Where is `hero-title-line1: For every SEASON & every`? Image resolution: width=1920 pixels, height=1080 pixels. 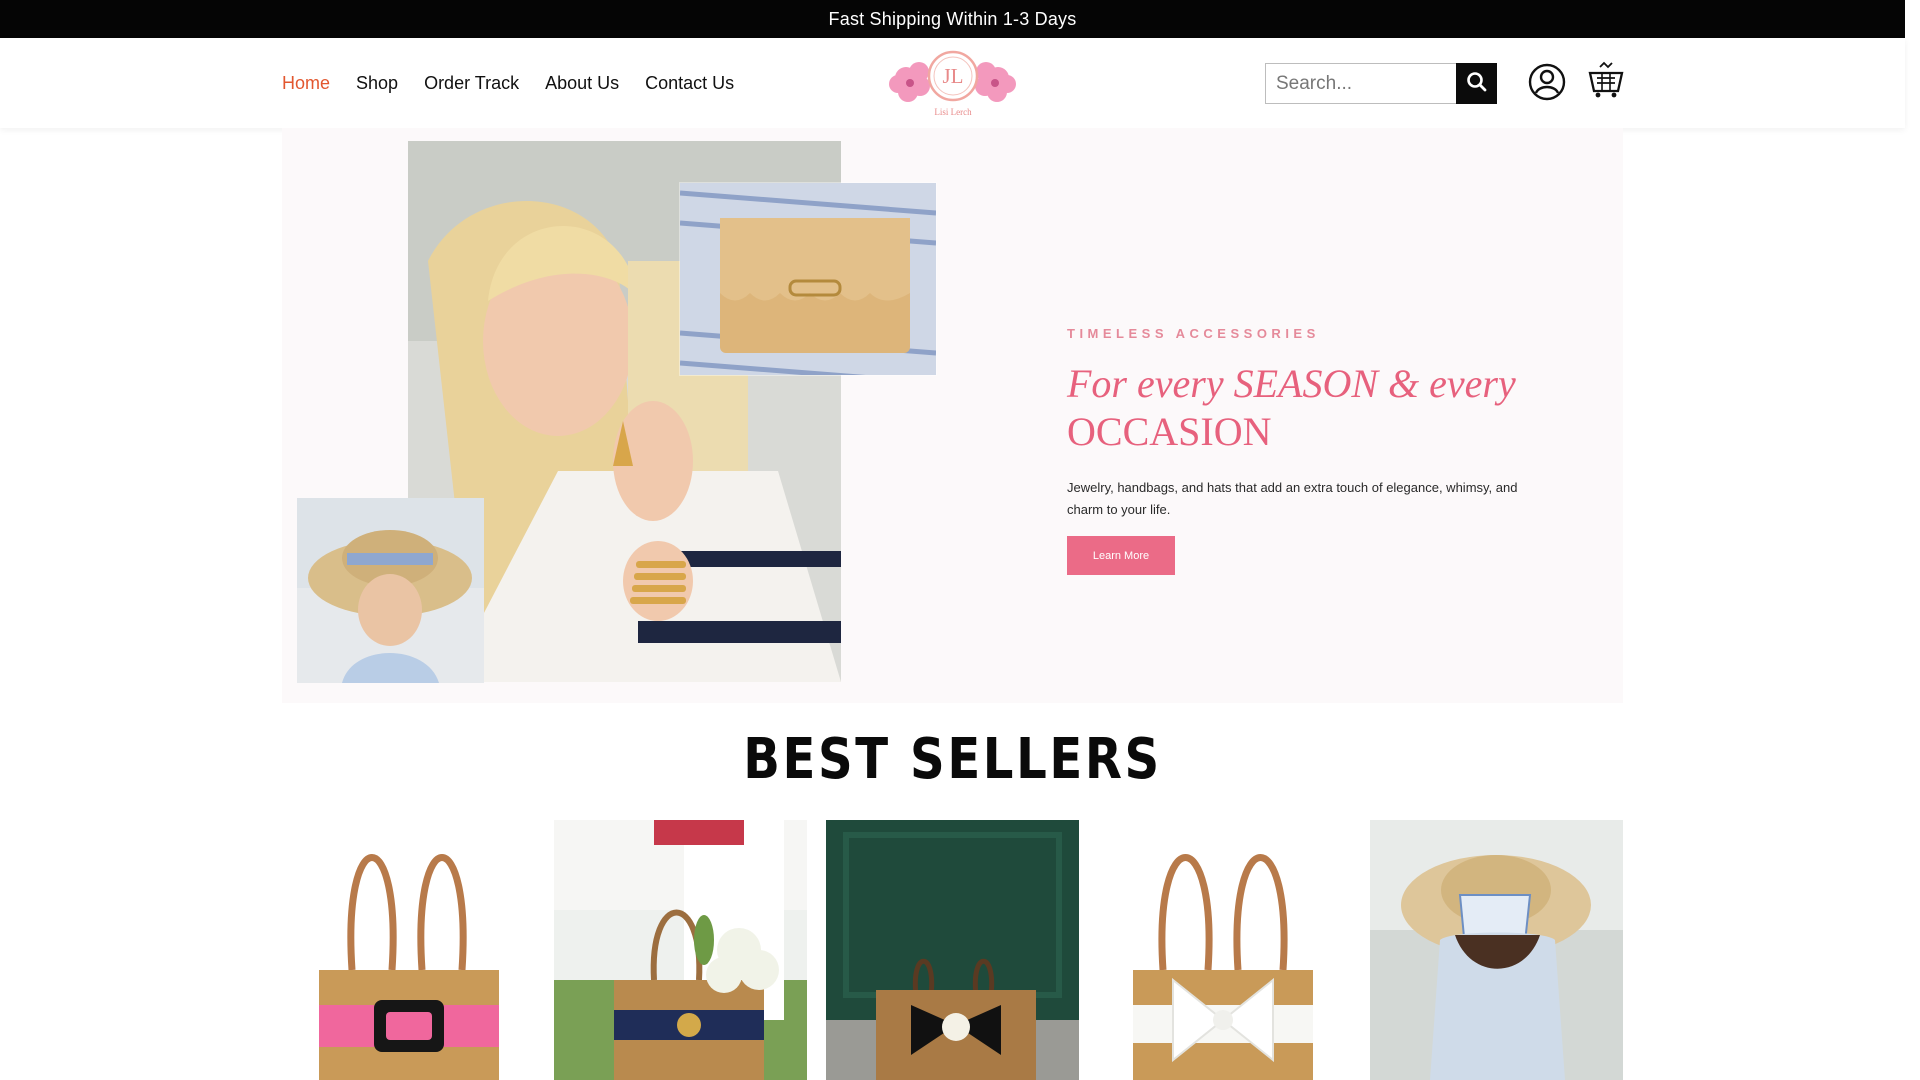
hero-title-line1: For every SEASON & every is located at coordinates (1291, 383).